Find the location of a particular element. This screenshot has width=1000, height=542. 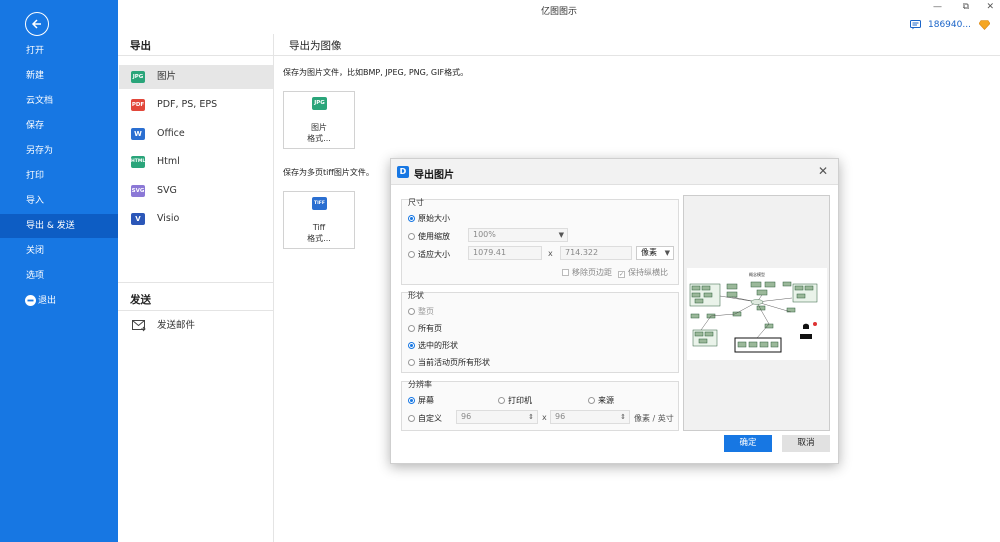

radio-active-page-shapes: 当前活动页所有形状 is located at coordinates (449, 362).